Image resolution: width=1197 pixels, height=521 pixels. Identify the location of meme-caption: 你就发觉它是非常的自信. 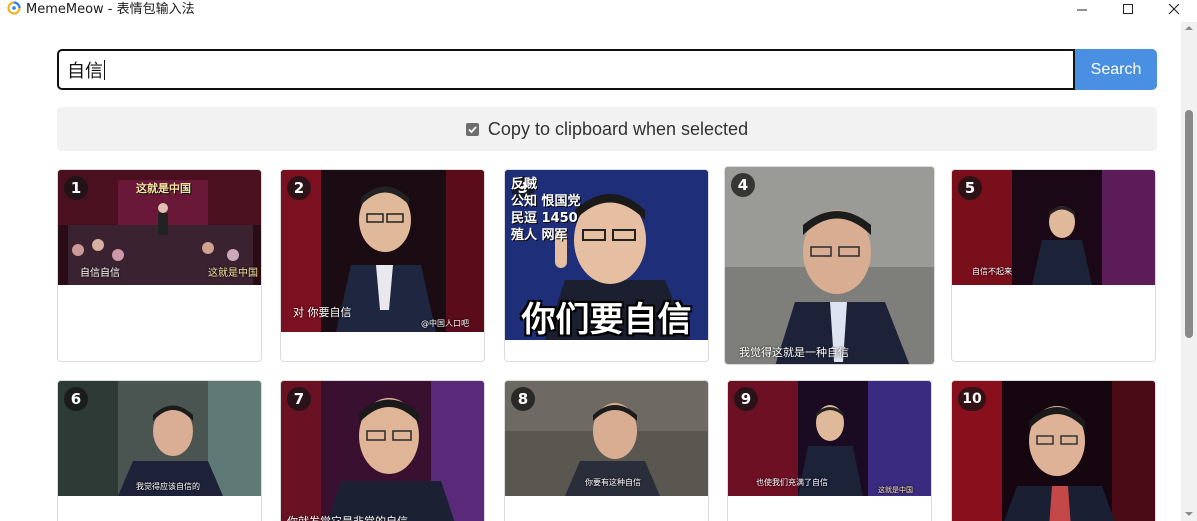
(347, 517).